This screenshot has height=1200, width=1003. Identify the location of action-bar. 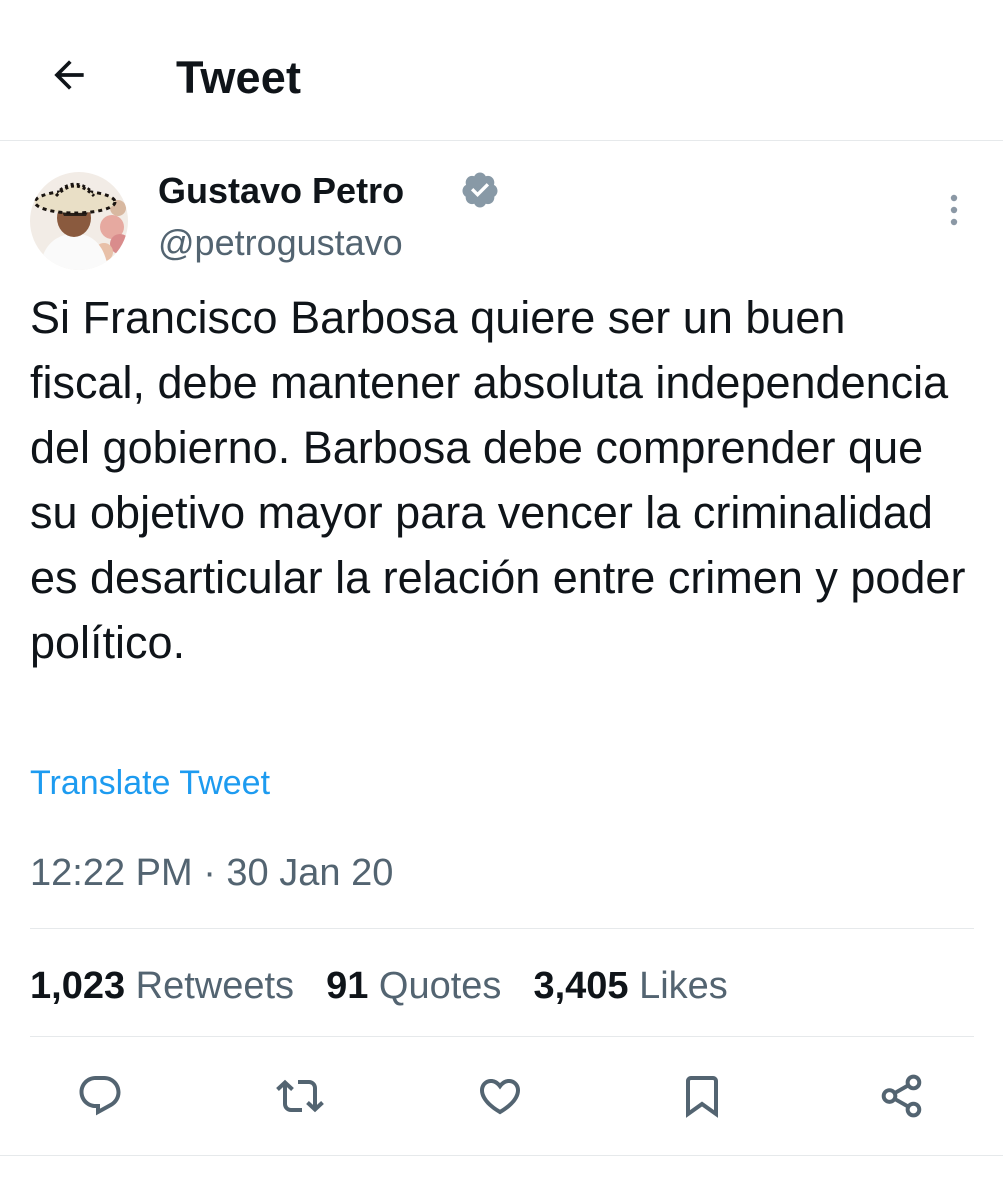
(501, 1096).